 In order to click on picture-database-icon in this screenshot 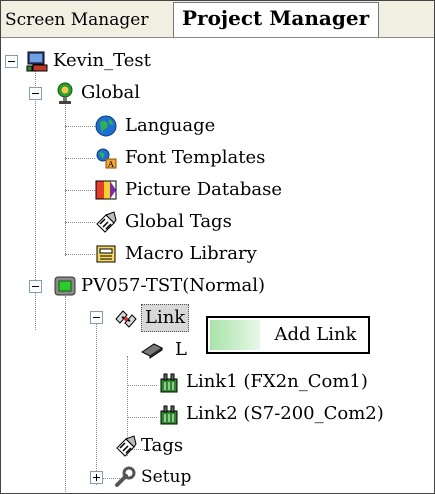, I will do `click(106, 190)`.